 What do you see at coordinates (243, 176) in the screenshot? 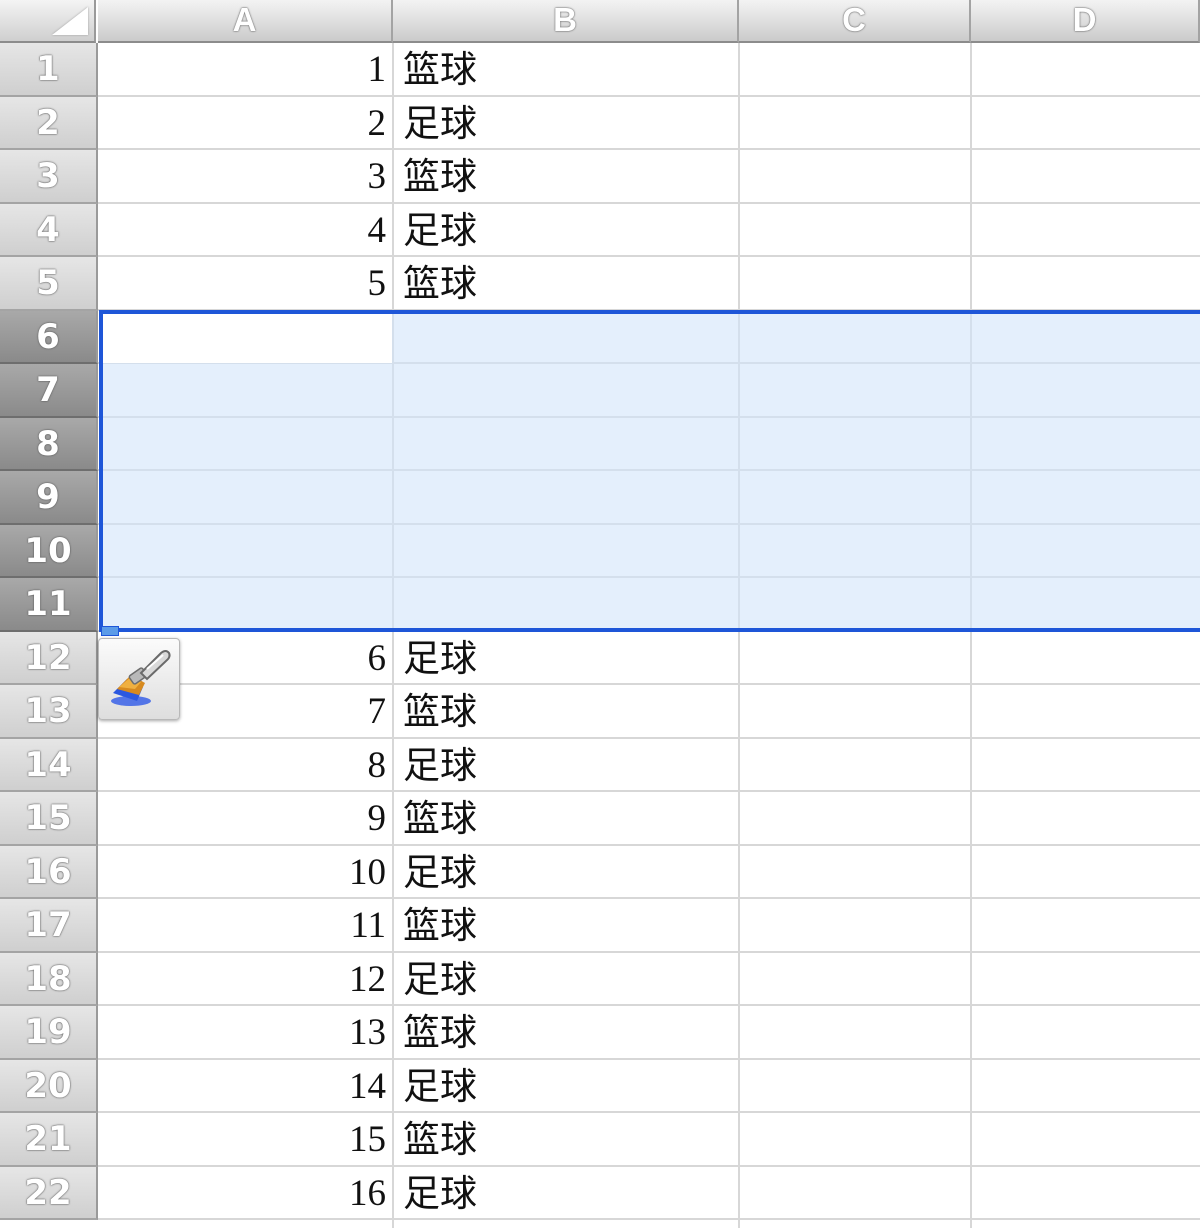
I see `cell-a3: 3` at bounding box center [243, 176].